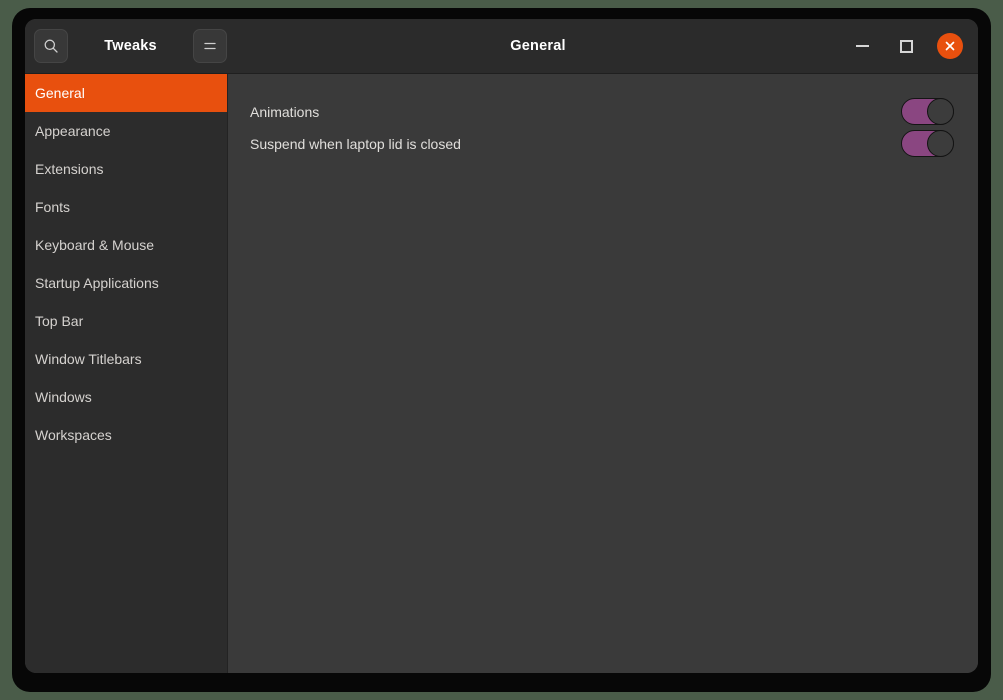 The height and width of the screenshot is (700, 1003). I want to click on sidebar-item-extensions: Extensions, so click(126, 169).